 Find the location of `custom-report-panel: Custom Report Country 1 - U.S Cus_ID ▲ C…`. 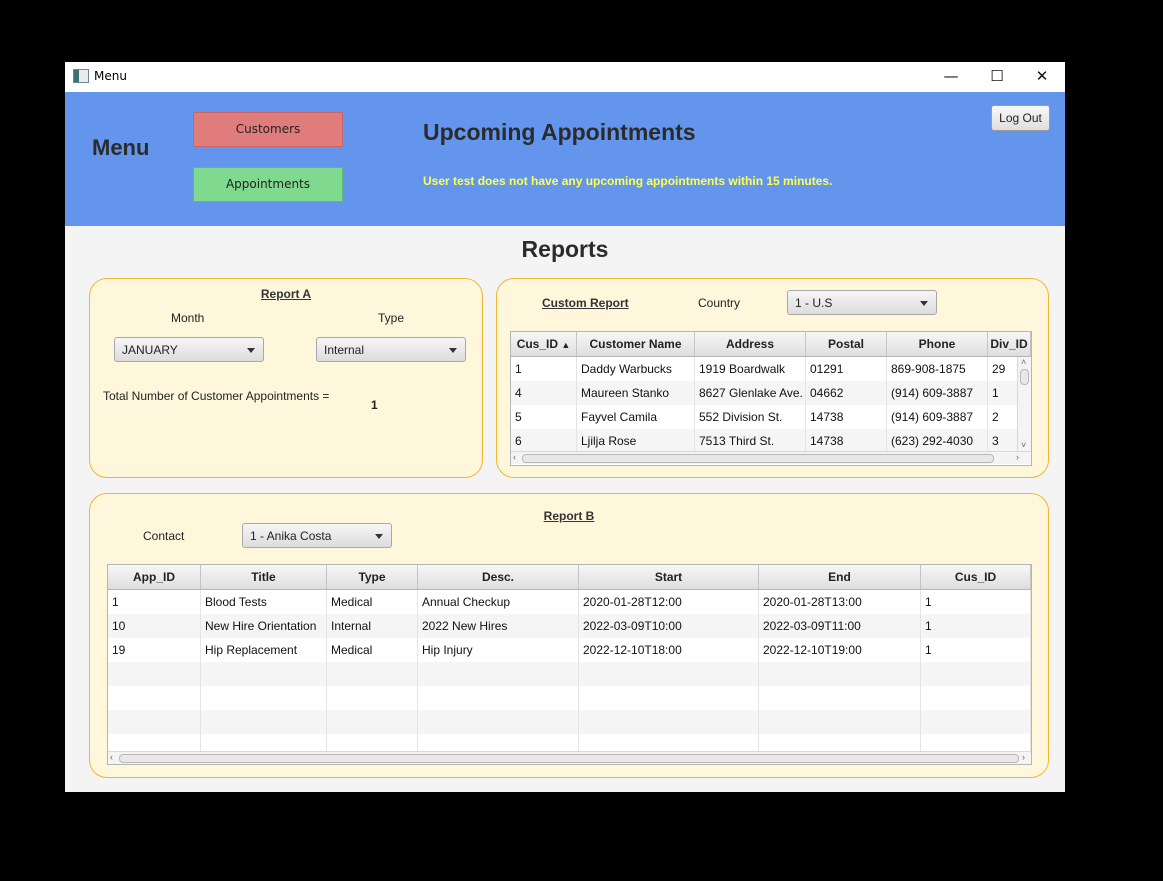

custom-report-panel: Custom Report Country 1 - U.S Cus_ID ▲ C… is located at coordinates (772, 378).